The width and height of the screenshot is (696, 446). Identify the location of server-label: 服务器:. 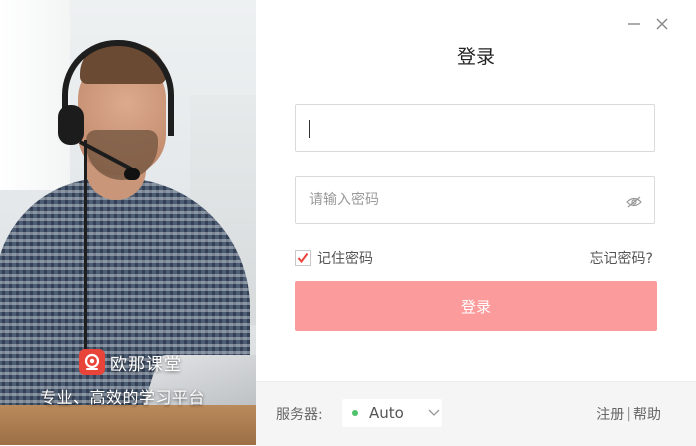
(299, 415).